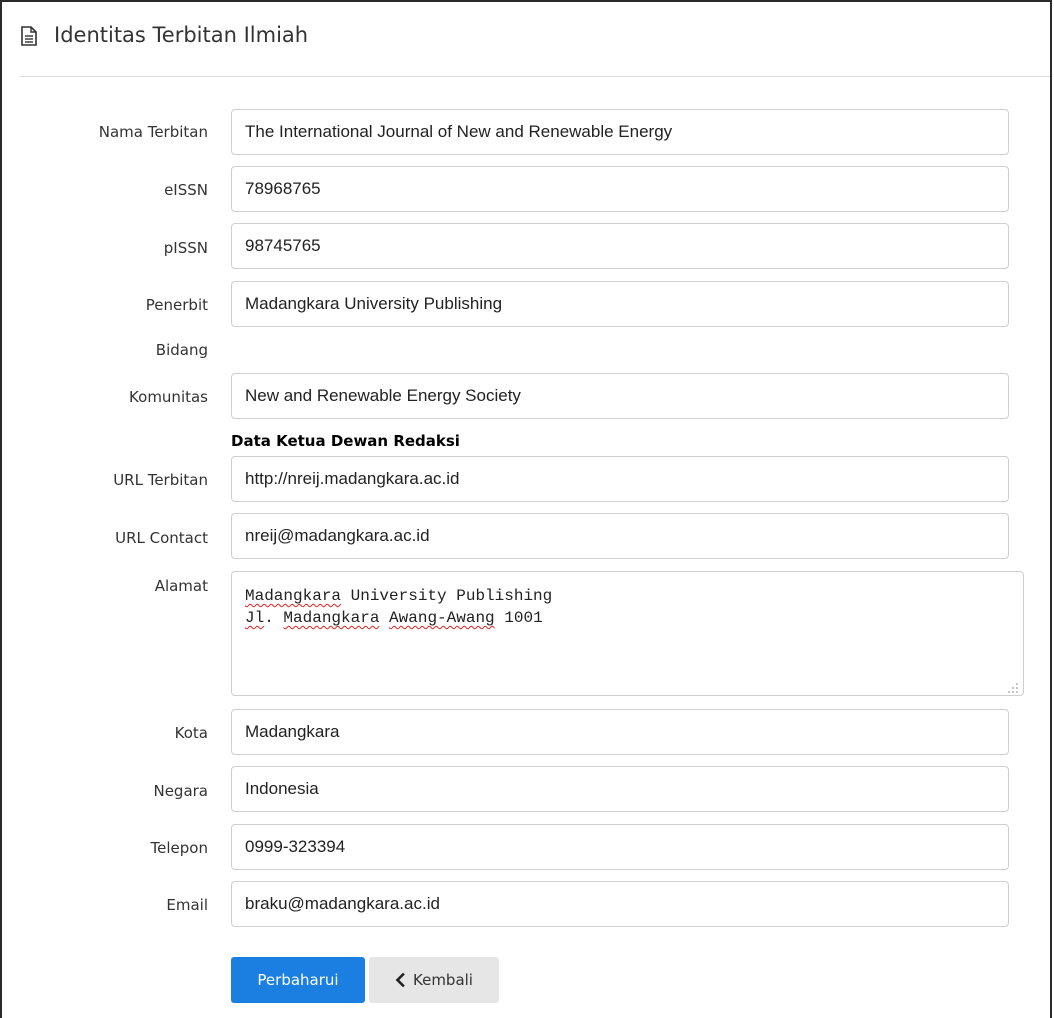 Image resolution: width=1054 pixels, height=1018 pixels. Describe the element at coordinates (181, 35) in the screenshot. I see `page-title: Identitas Terbitan Ilmiah` at that location.